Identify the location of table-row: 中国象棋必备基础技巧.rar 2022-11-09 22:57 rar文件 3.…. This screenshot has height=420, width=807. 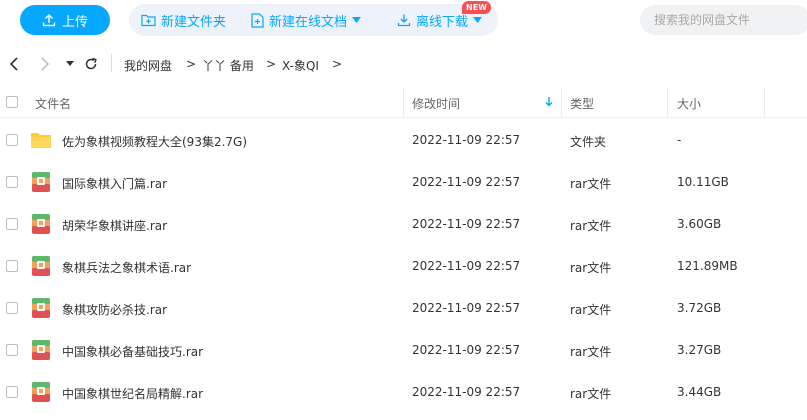
(403, 350).